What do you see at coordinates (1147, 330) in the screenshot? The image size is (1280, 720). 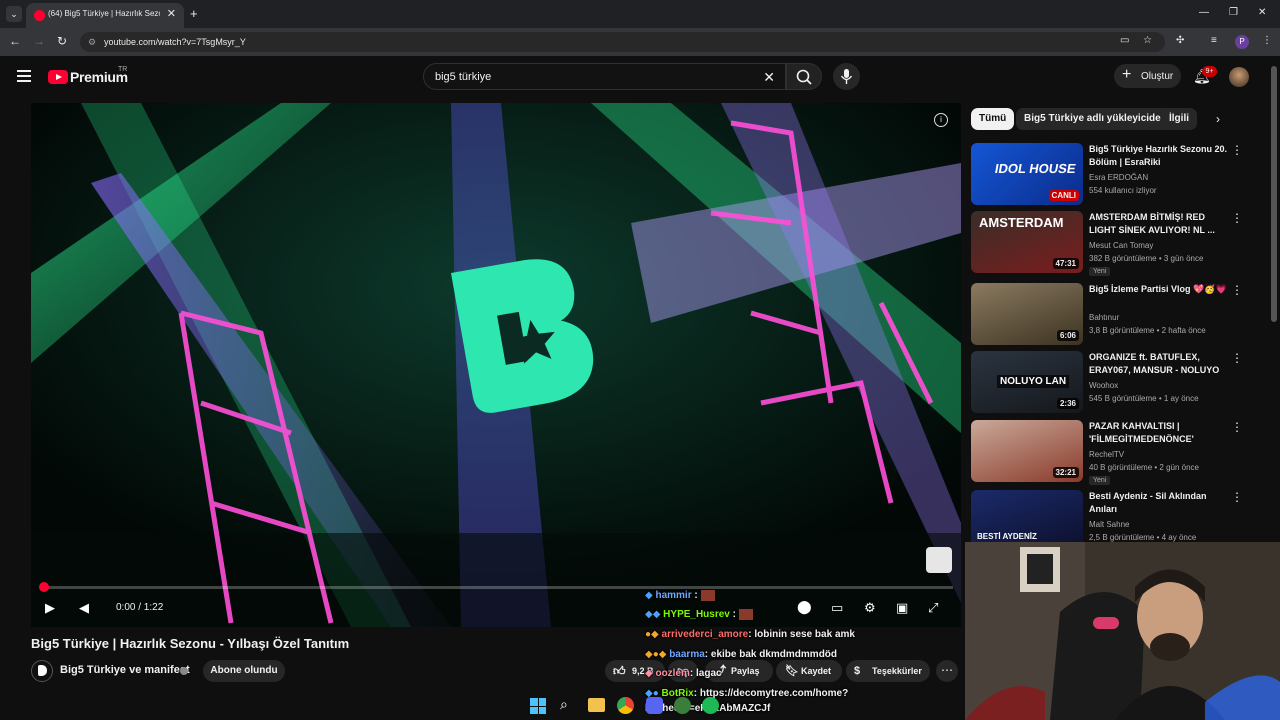 I see `card-meta: 3,8 B görüntüleme • 2 hafta önce` at bounding box center [1147, 330].